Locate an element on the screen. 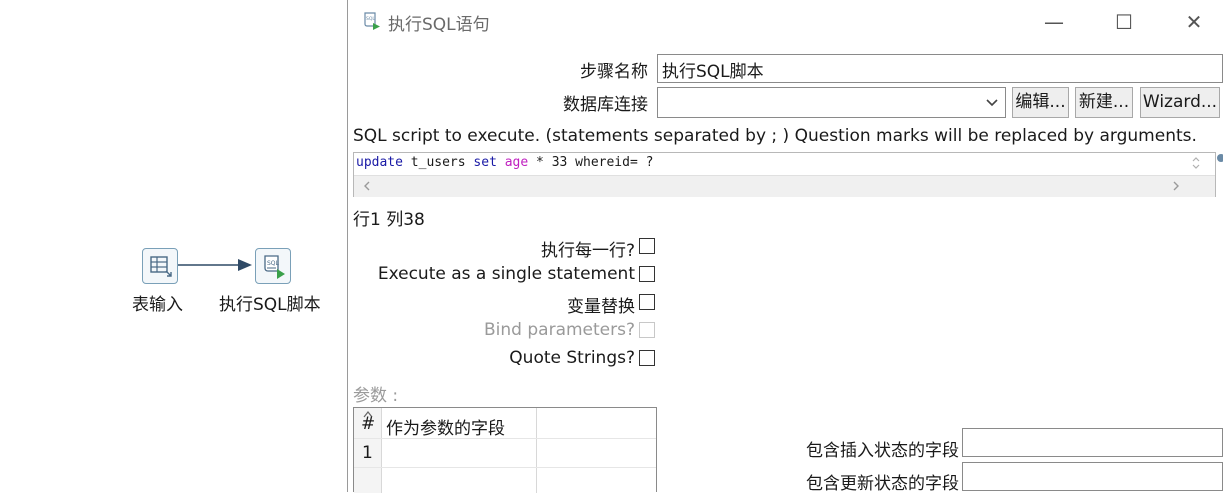 Image resolution: width=1223 pixels, height=494 pixels. sql-token-update: update is located at coordinates (379, 162).